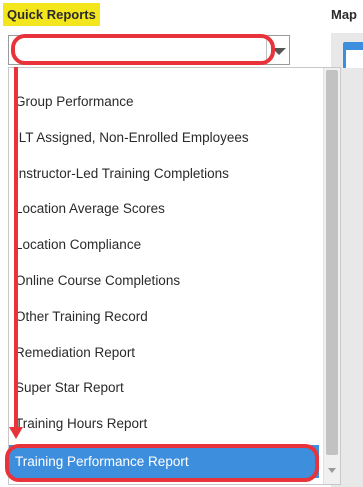  Describe the element at coordinates (16, 433) in the screenshot. I see `annotation-arrow-head-icon` at that location.